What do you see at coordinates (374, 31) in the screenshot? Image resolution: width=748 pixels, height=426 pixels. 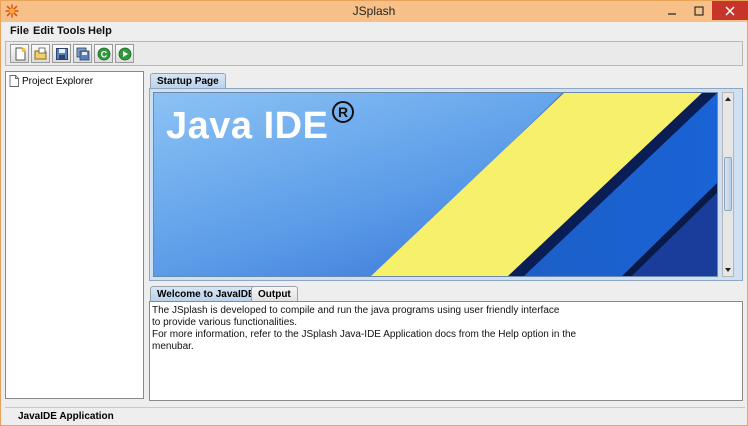 I see `menu-bar: File Edit Tools Help` at bounding box center [374, 31].